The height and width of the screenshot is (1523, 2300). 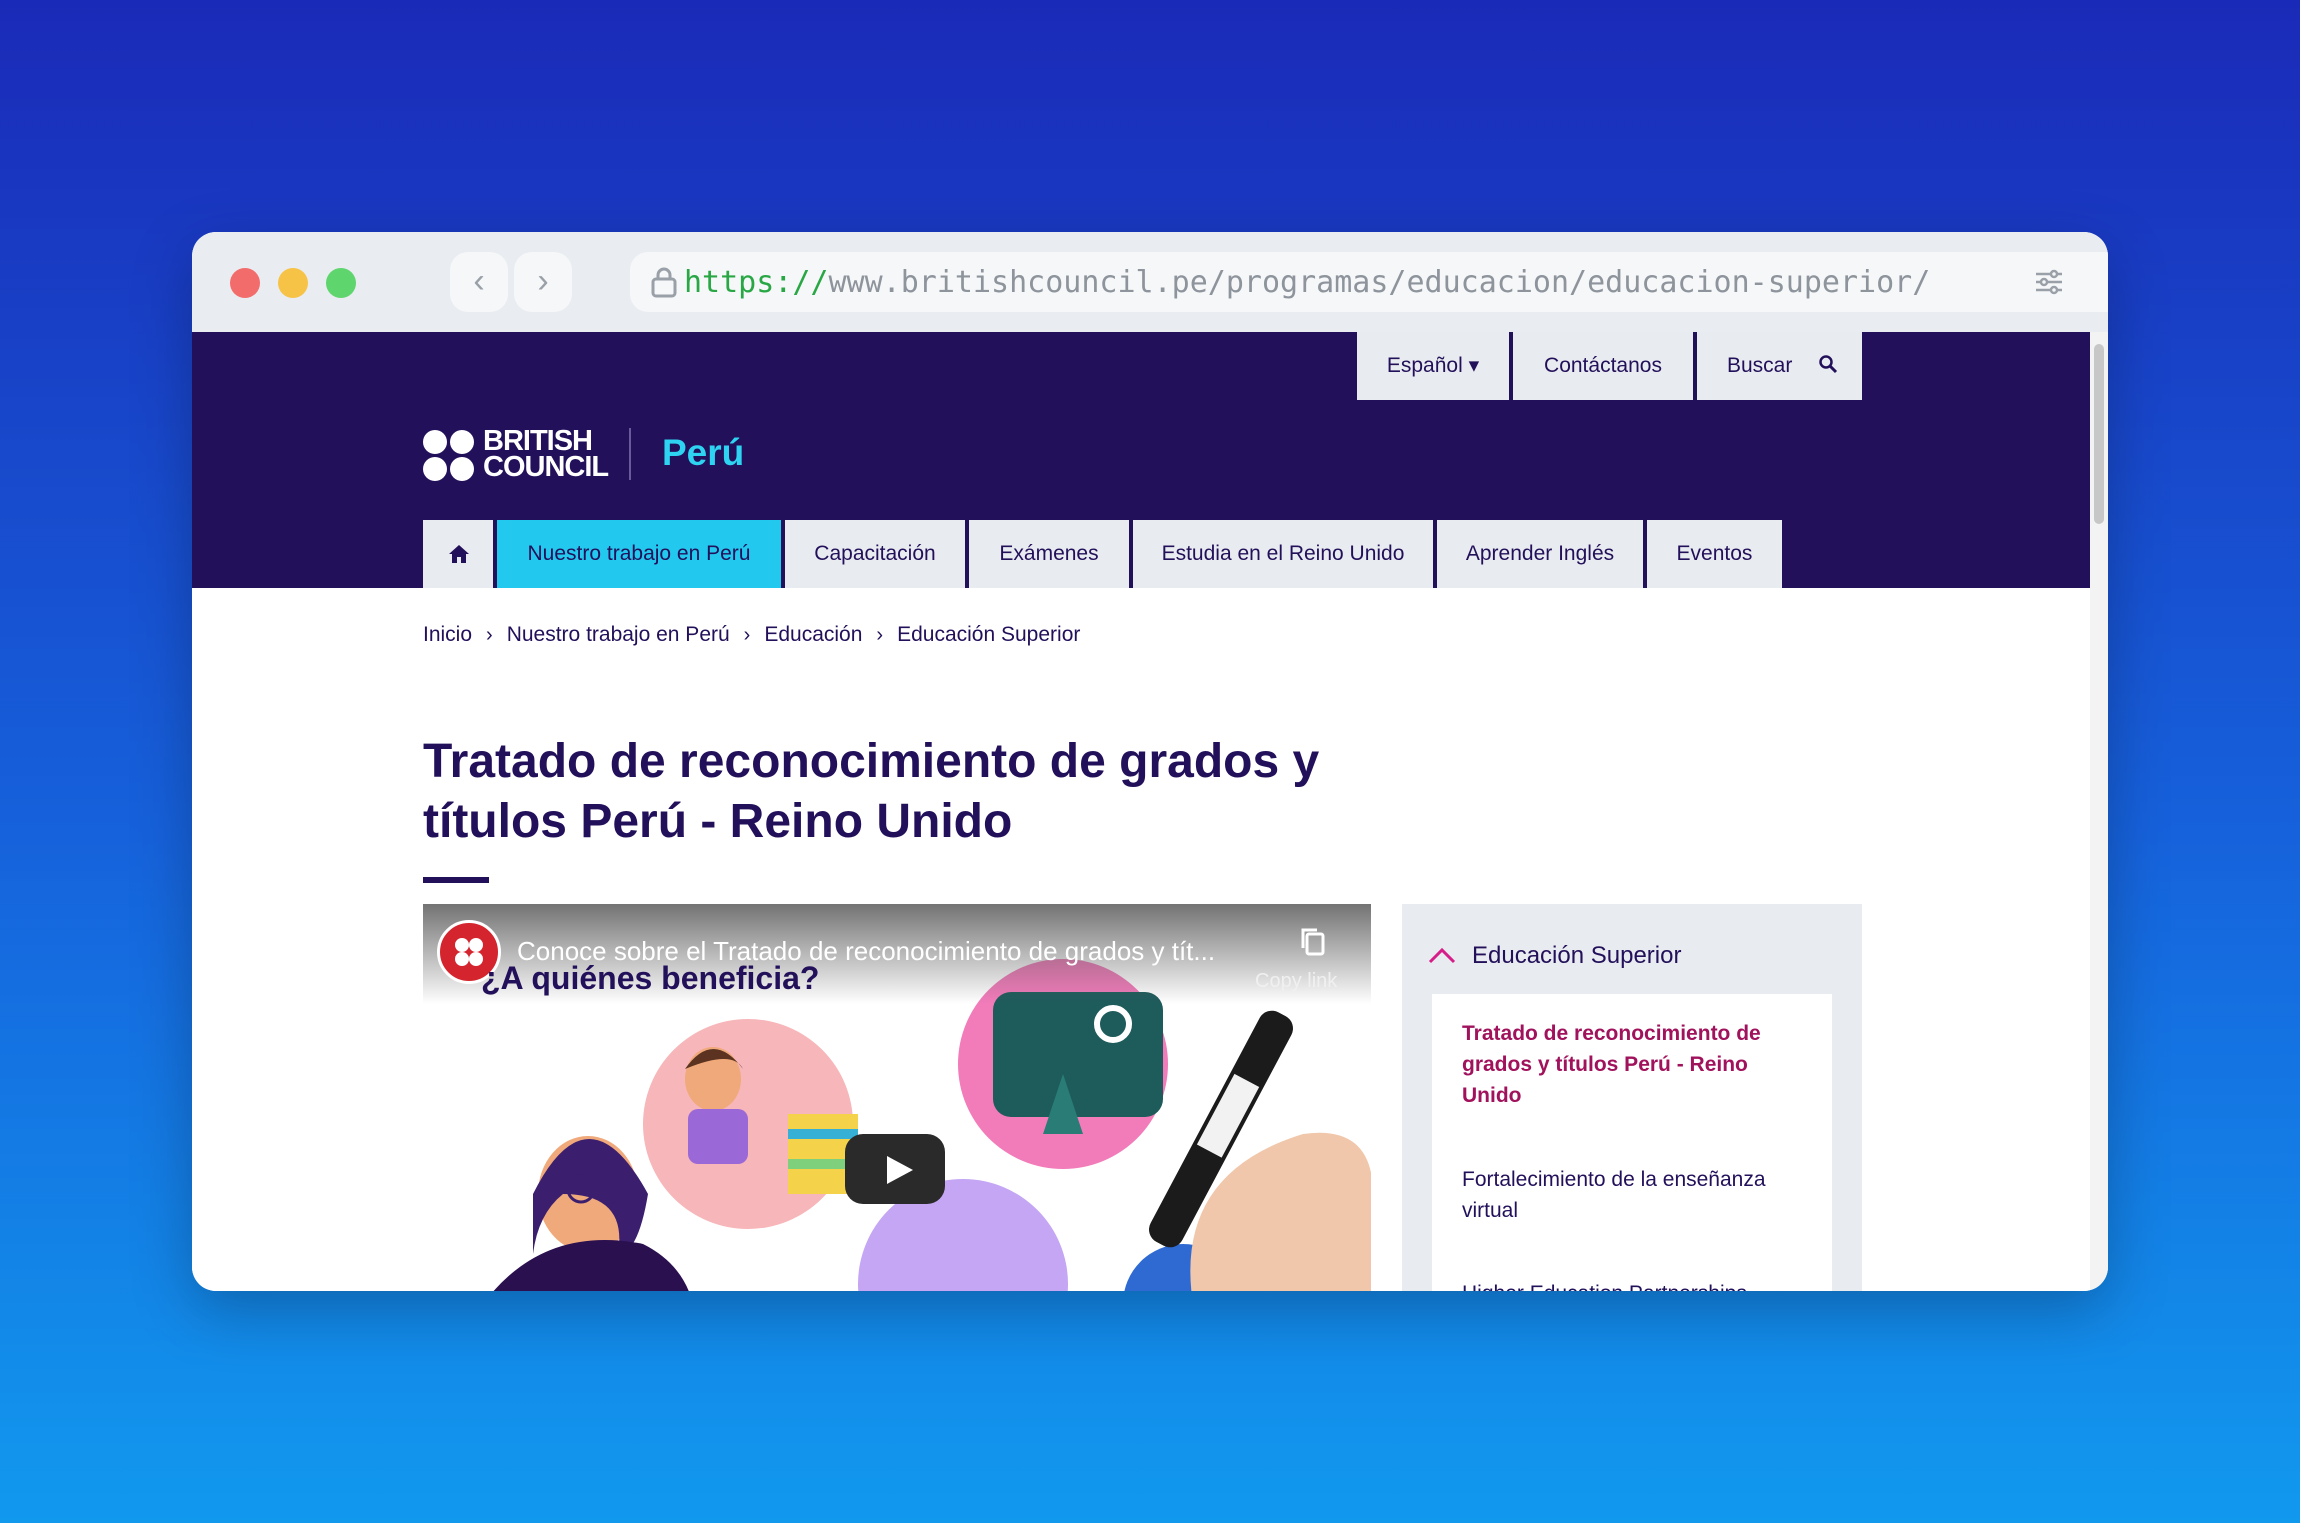 I want to click on breadcrumb-inicio: Inicio, so click(x=447, y=635).